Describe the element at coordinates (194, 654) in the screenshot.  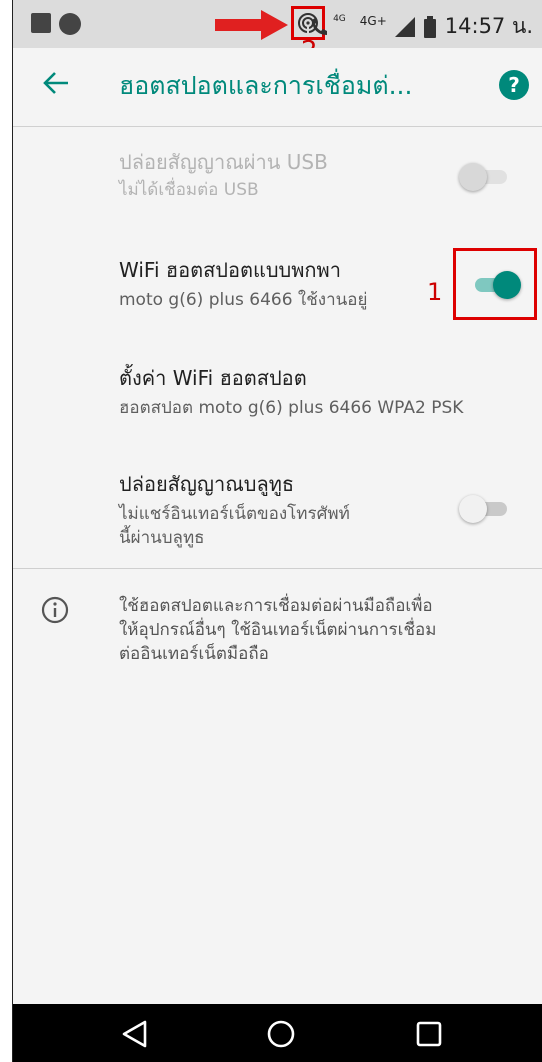
I see `info-line: ต่ออินเทอร์เน็ตมือถือ` at that location.